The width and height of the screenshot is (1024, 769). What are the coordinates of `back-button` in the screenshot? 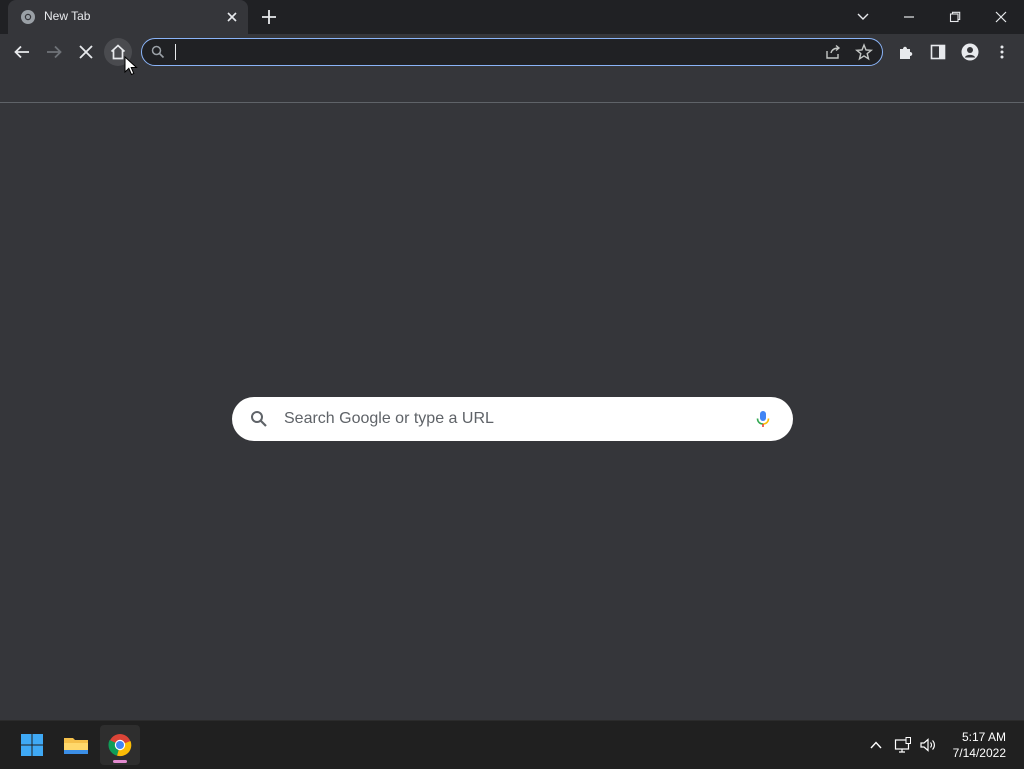 It's located at (22, 52).